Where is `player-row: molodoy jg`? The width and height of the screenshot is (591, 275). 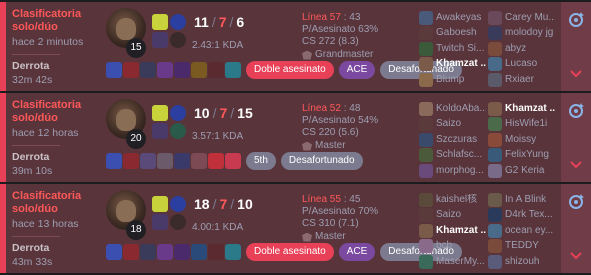
player-row: molodoy jg is located at coordinates (521, 34).